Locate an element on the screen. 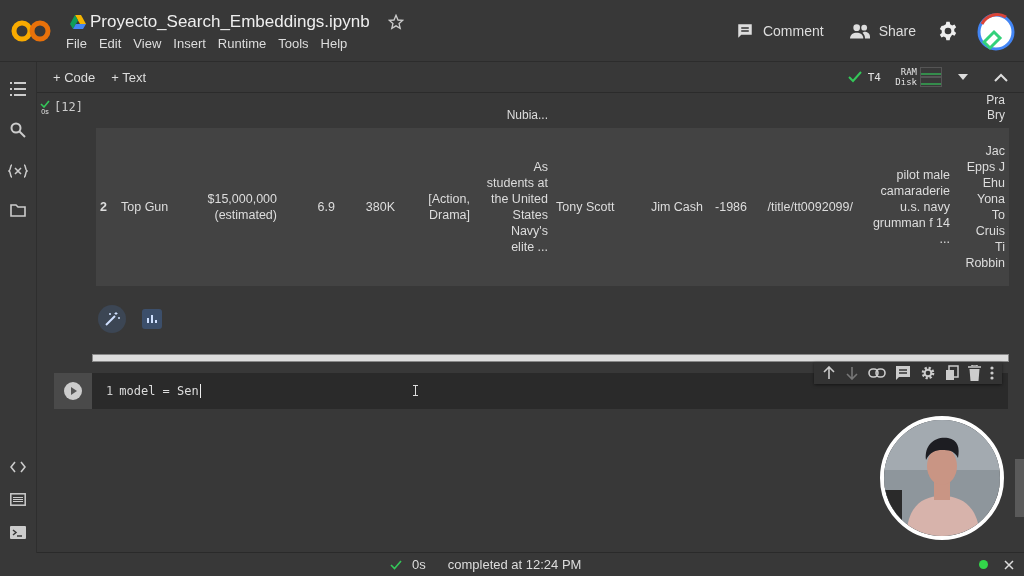 The height and width of the screenshot is (576, 1024). code-line: model = Sen is located at coordinates (159, 391).